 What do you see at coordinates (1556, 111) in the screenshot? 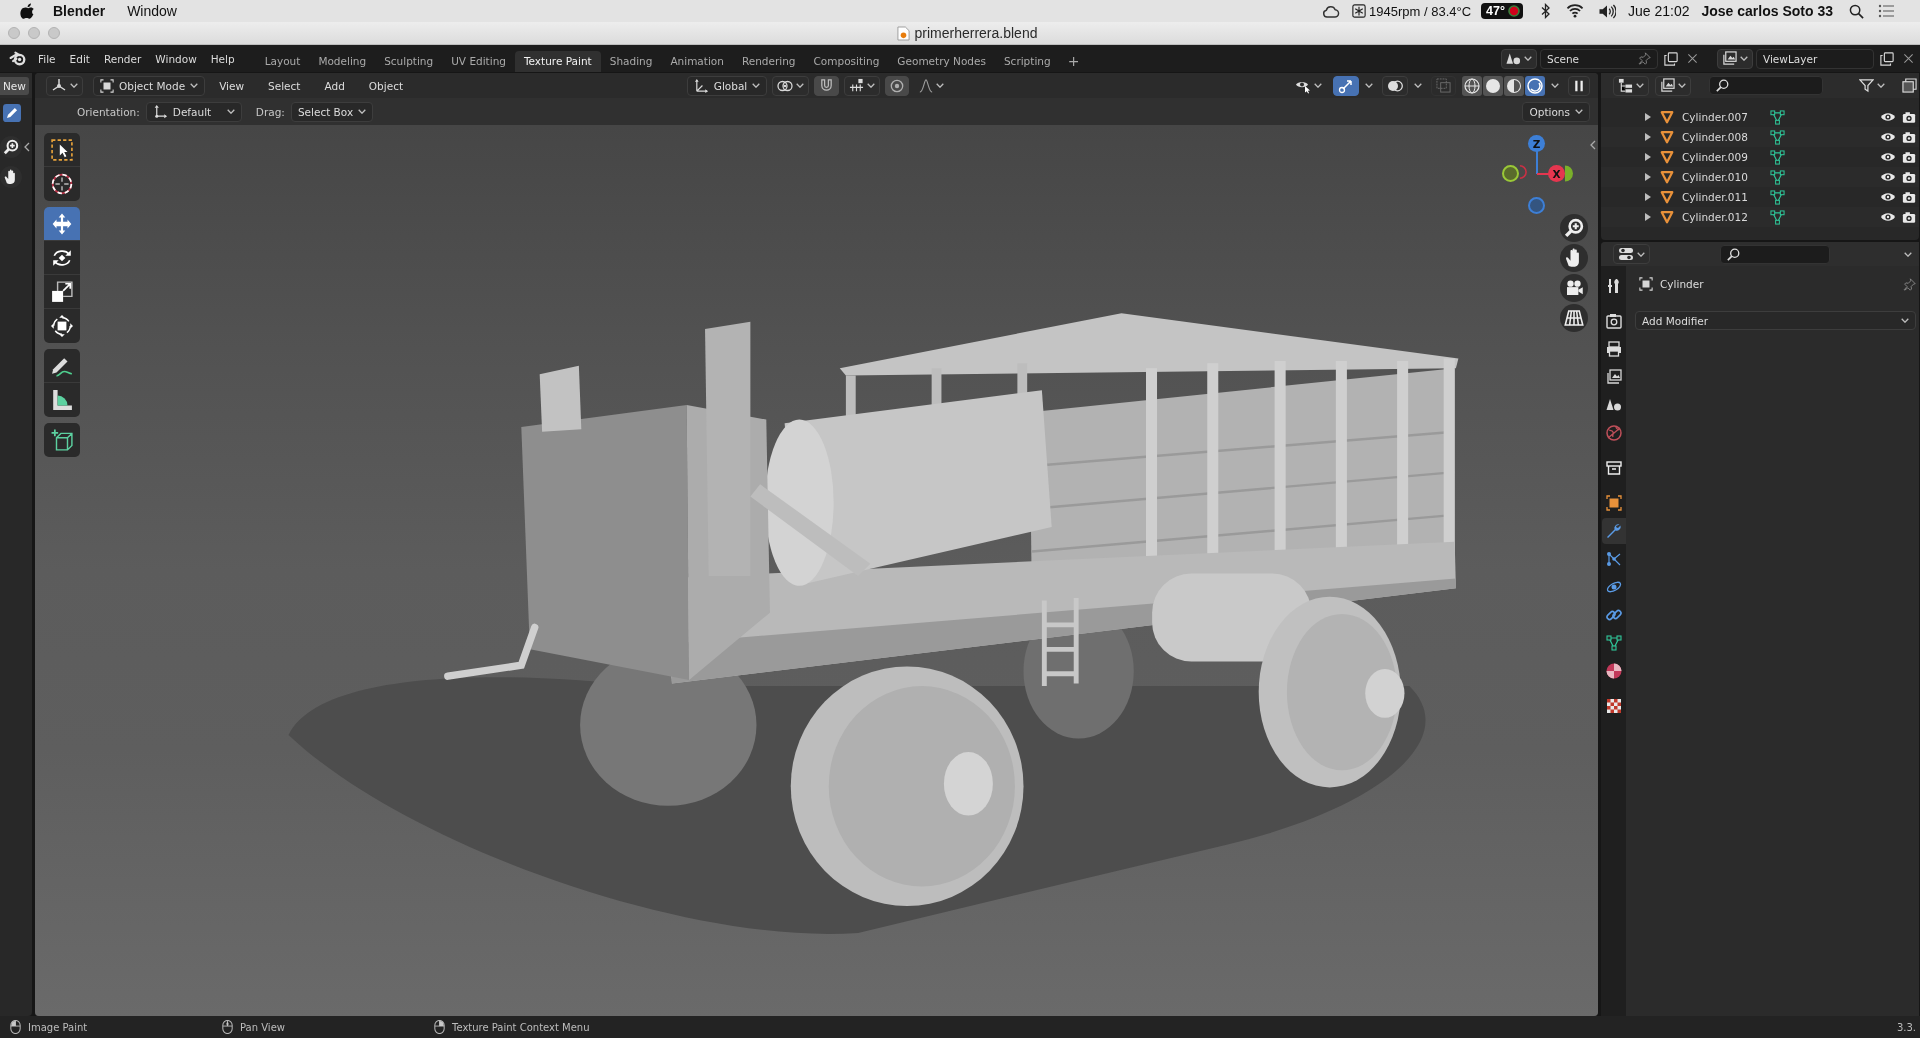
I see `options-dropdown: Options` at bounding box center [1556, 111].